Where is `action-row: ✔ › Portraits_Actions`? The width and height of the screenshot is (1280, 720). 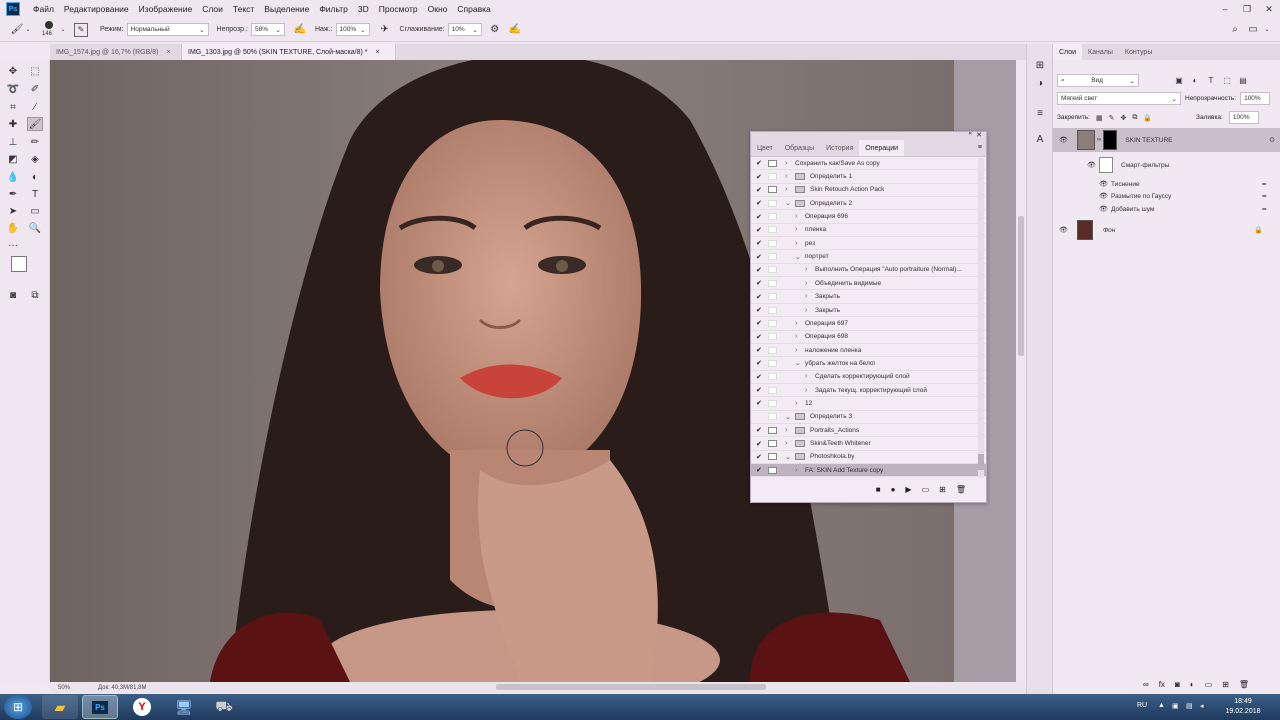 action-row: ✔ › Portraits_Actions is located at coordinates (868, 431).